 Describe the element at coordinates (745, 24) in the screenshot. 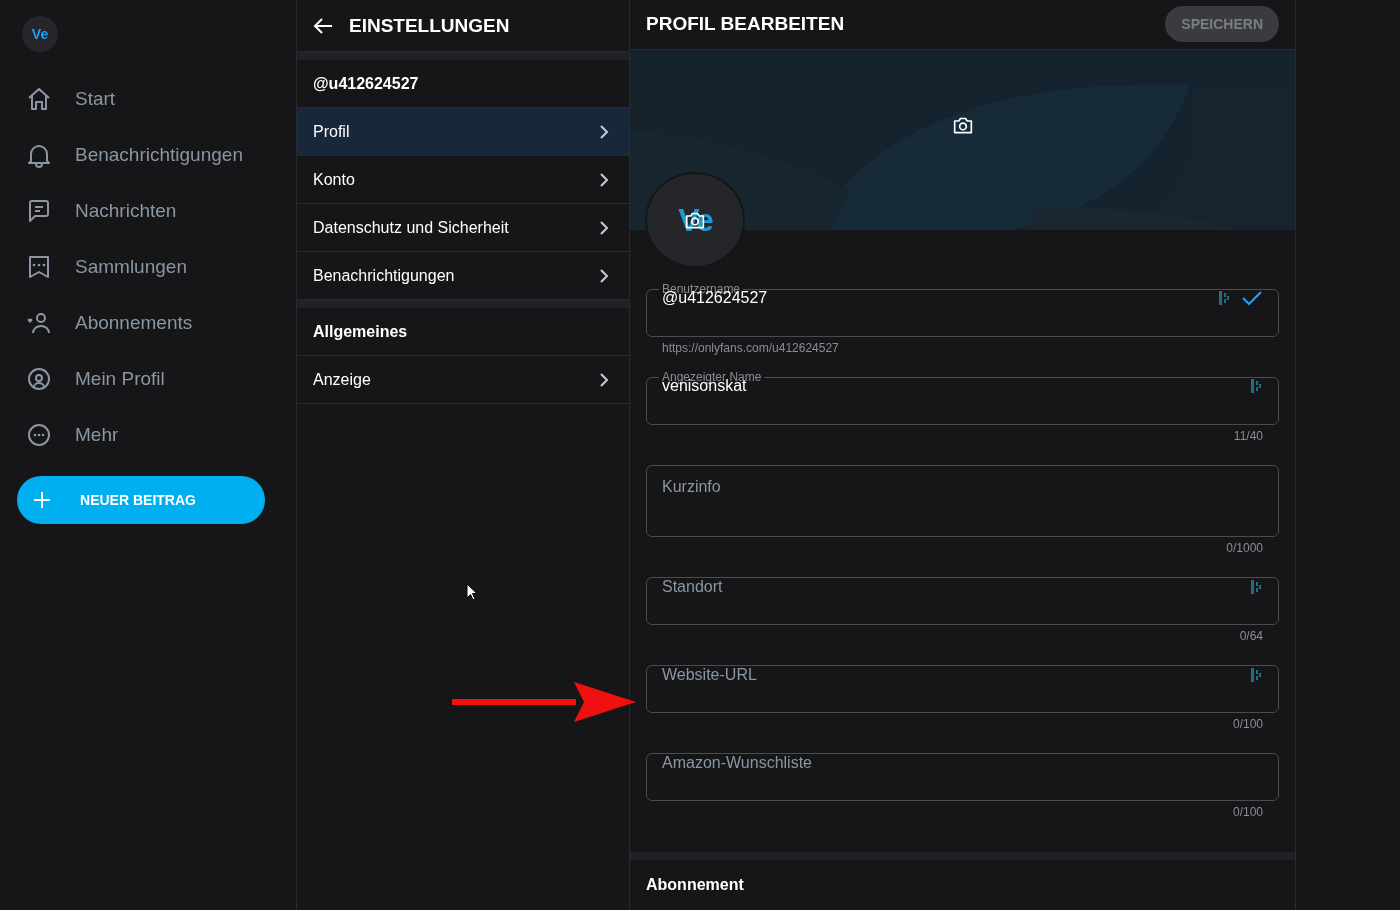

I see `page-title: PROFIL BEARBEITEN` at that location.